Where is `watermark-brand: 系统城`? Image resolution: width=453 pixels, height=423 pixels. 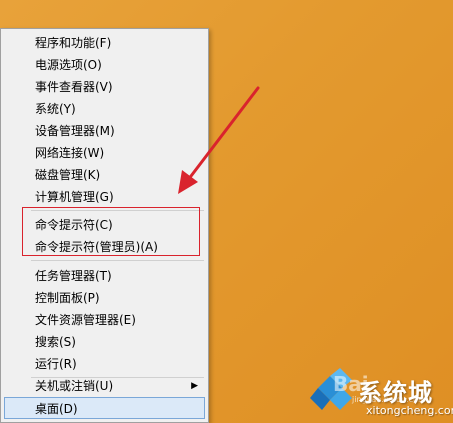
watermark-brand: 系统城 is located at coordinates (395, 393).